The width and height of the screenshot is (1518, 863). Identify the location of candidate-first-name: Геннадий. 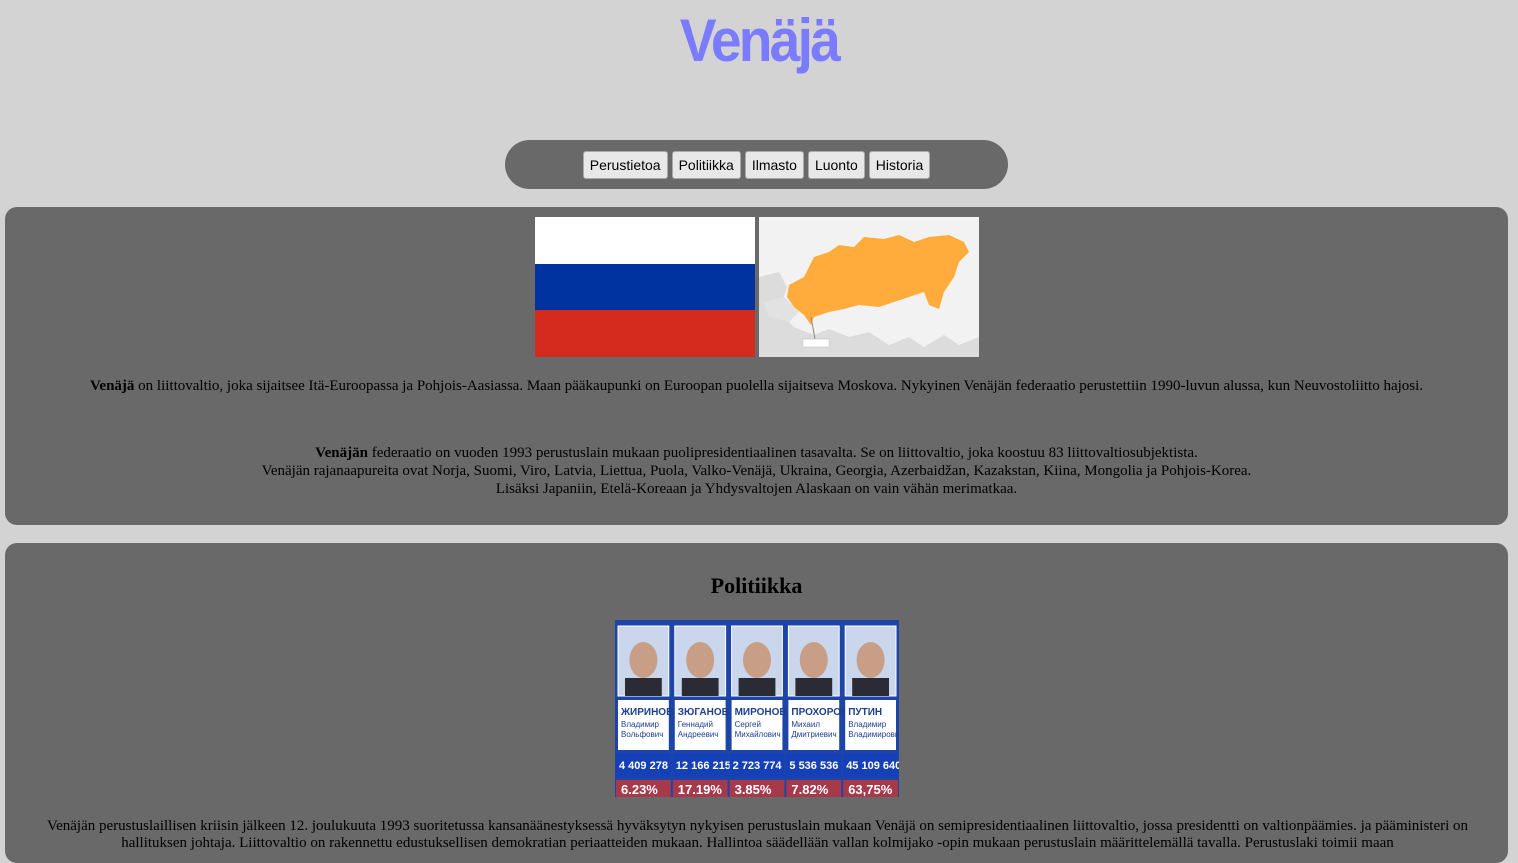
(695, 724).